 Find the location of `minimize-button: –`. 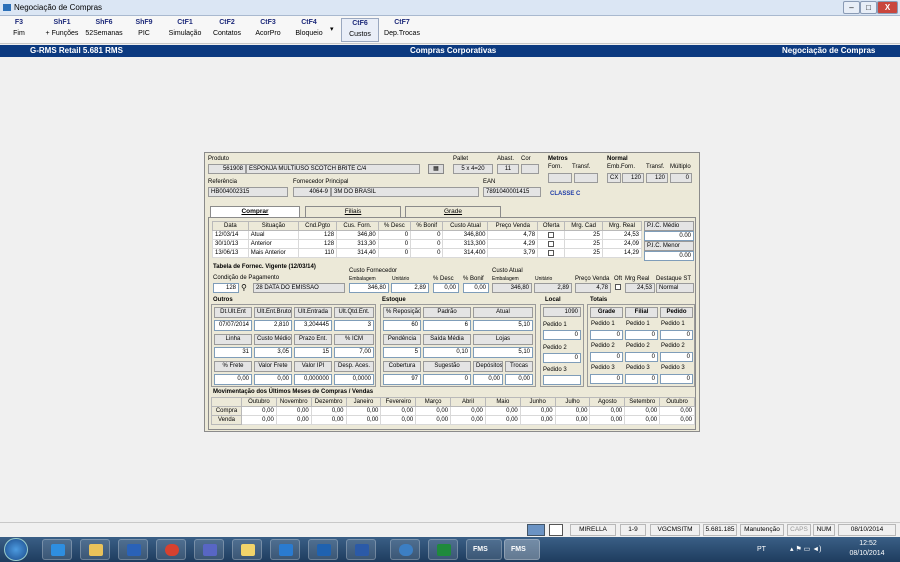

minimize-button: – is located at coordinates (851, 7).